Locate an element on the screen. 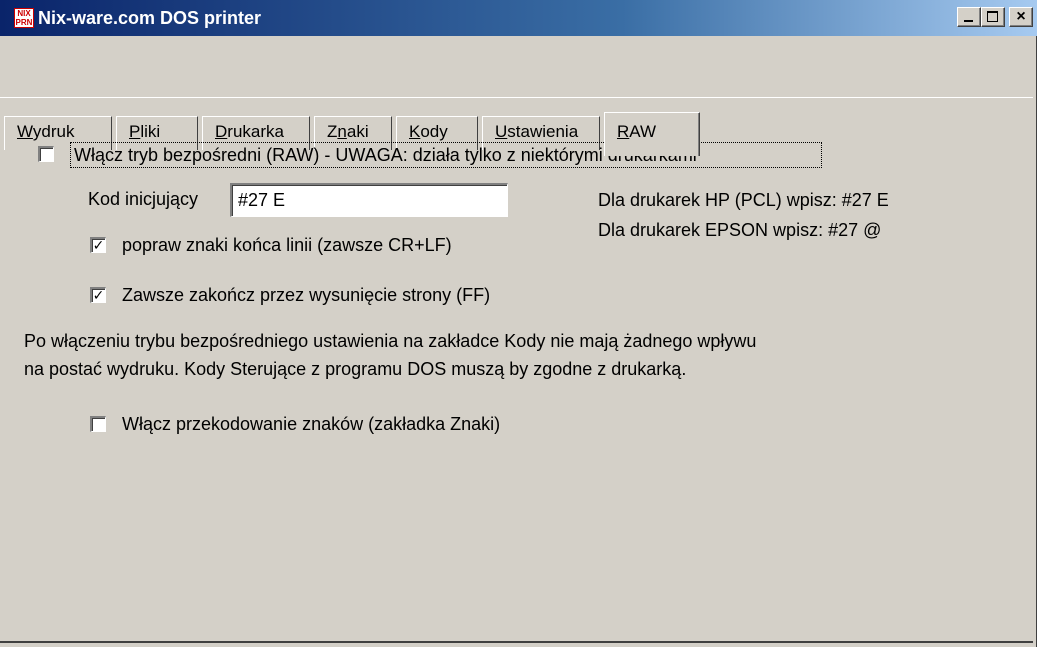 This screenshot has width=1037, height=647. maximize-button is located at coordinates (993, 17).